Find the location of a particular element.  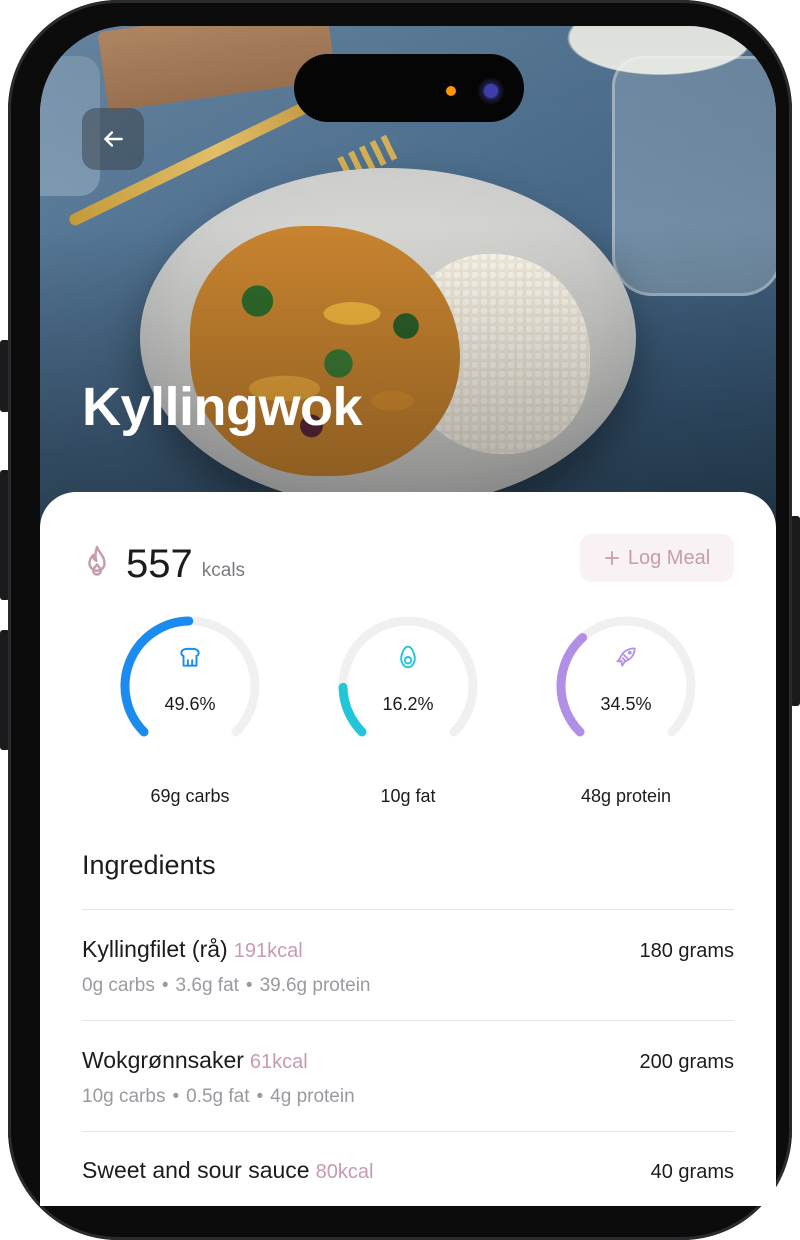

protein-percent: 34.5% is located at coordinates (626, 704).